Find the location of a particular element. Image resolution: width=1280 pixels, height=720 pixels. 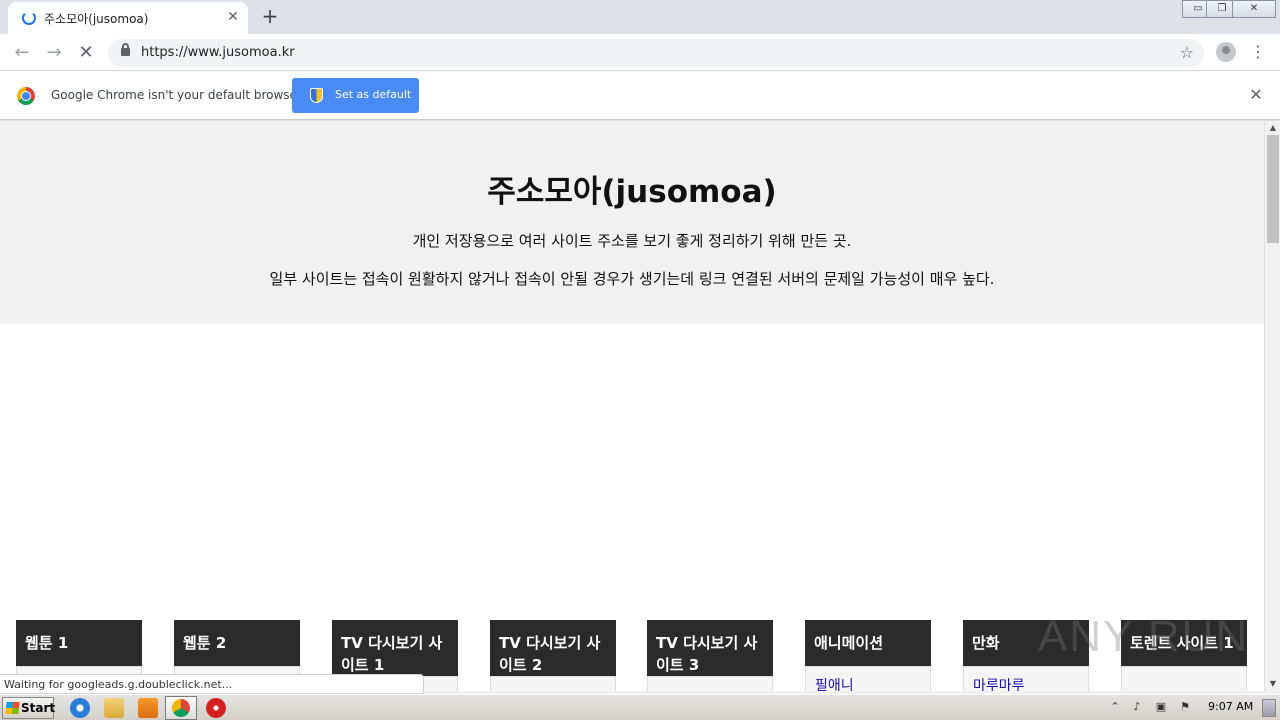

category-title: 웹툰 2 is located at coordinates (237, 643).